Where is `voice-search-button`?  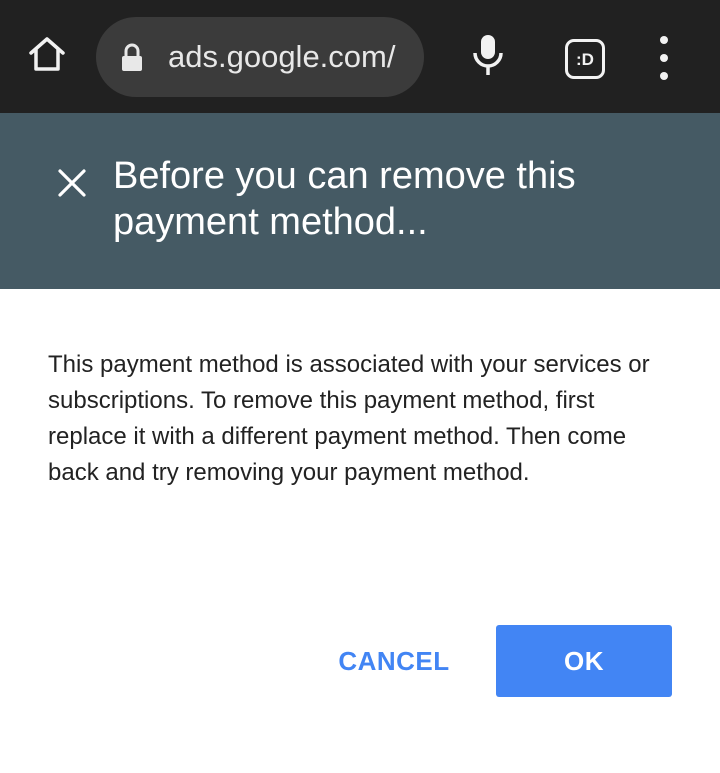 voice-search-button is located at coordinates (488, 57).